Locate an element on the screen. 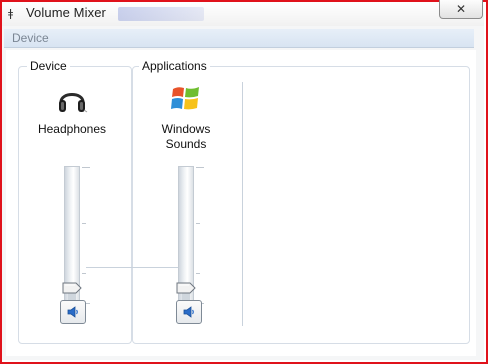 The image size is (488, 364). device-name: Headphones is located at coordinates (72, 129).